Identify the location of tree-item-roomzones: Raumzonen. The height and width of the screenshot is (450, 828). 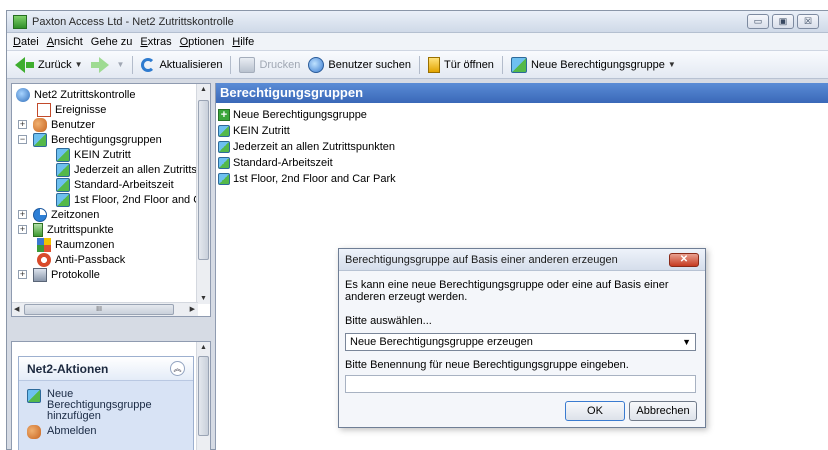
(75, 244).